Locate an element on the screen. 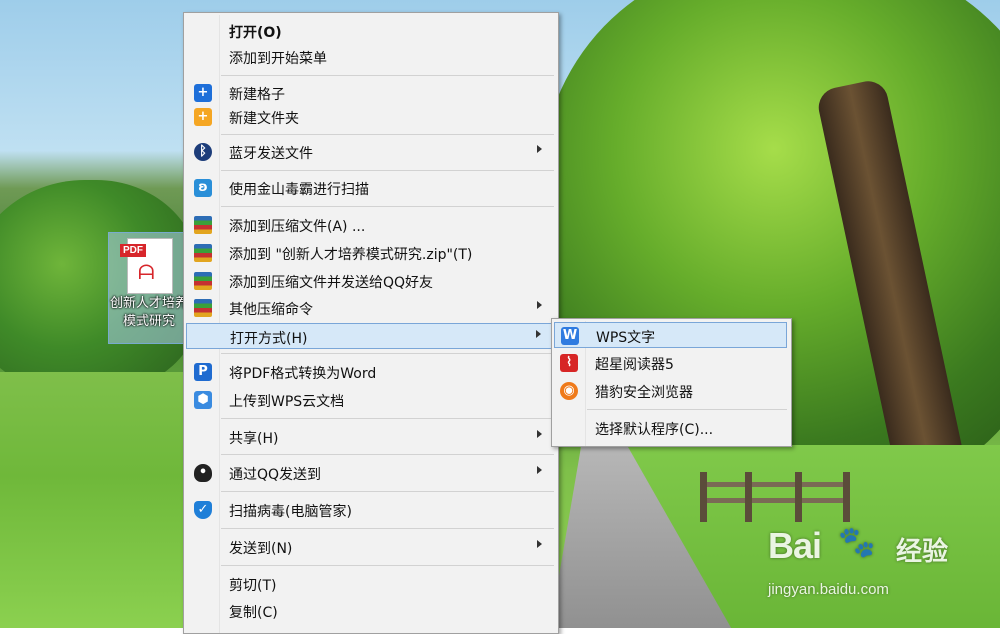 The height and width of the screenshot is (634, 1000). menu-item-label: 其他压缩命令 is located at coordinates (271, 310).